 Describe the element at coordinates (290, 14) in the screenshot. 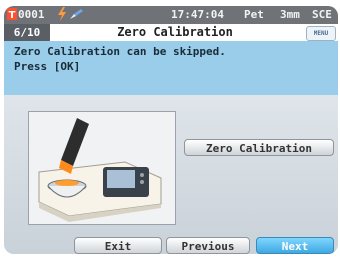

I see `aperture-text: 3mm` at that location.